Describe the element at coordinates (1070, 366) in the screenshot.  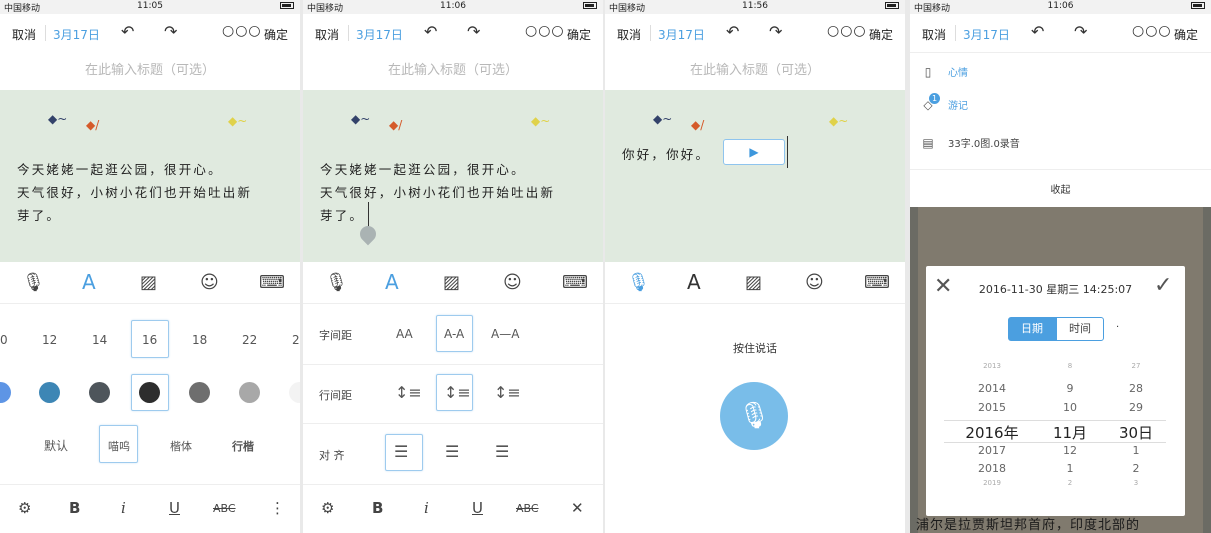
I see `wheel-item: 8` at that location.